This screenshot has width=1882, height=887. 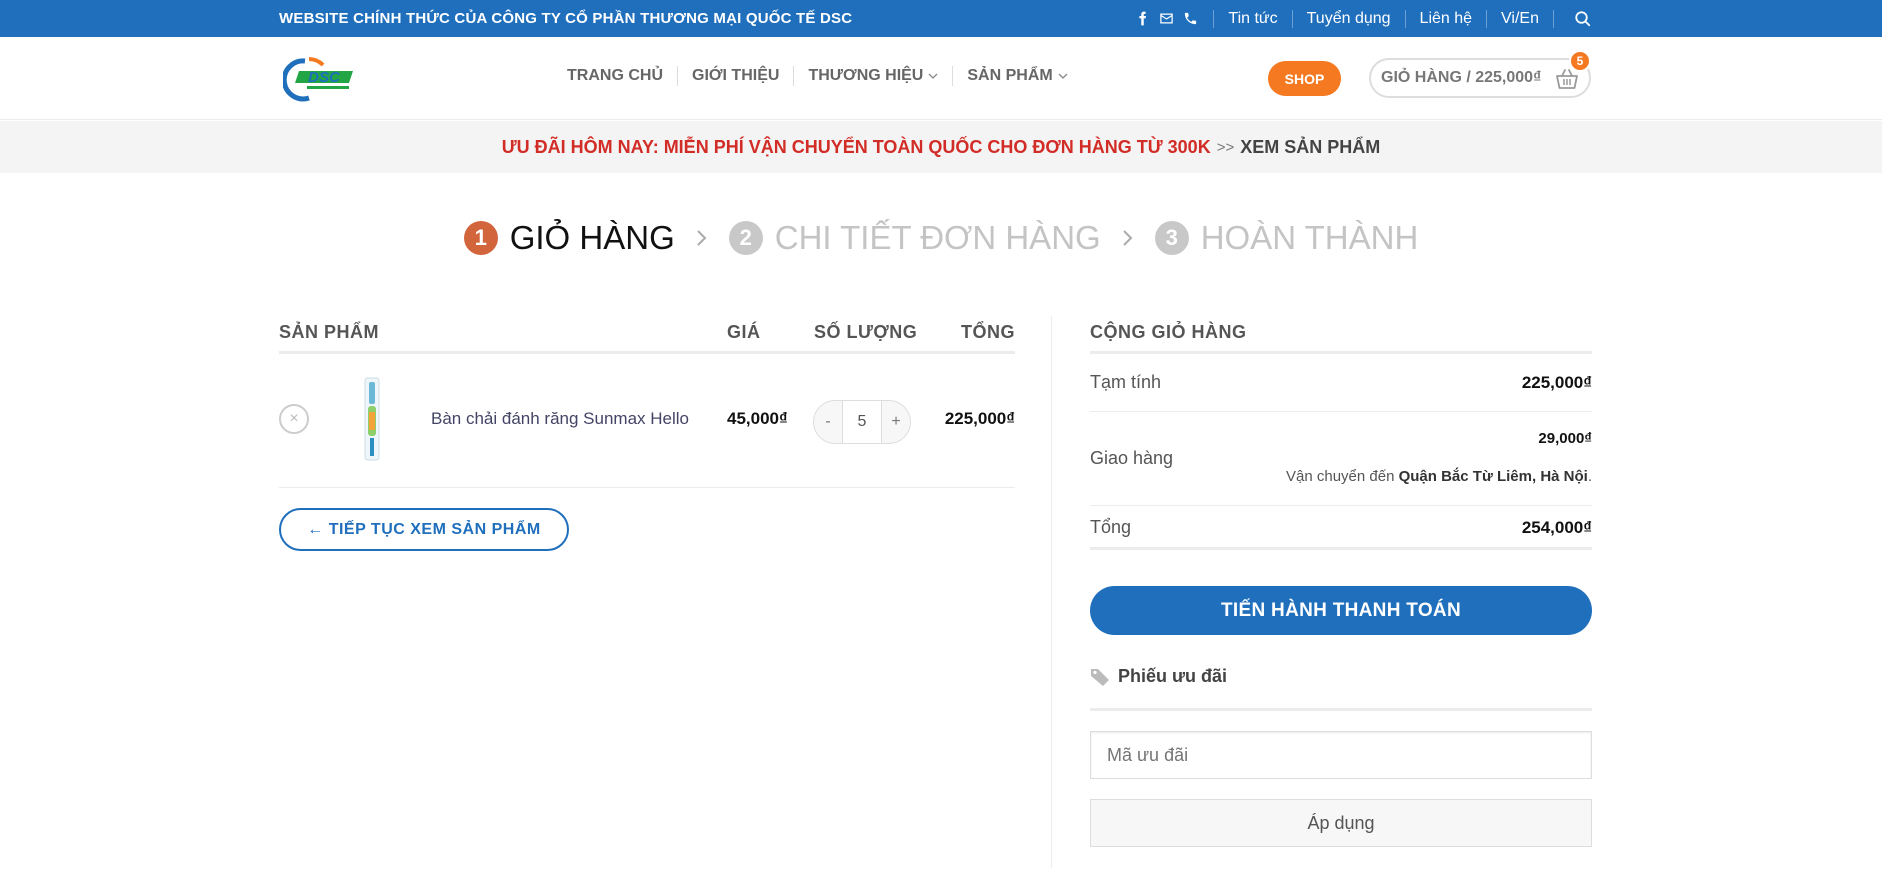 I want to click on nav-about-label: GIỚI THIỆU, so click(x=736, y=75).